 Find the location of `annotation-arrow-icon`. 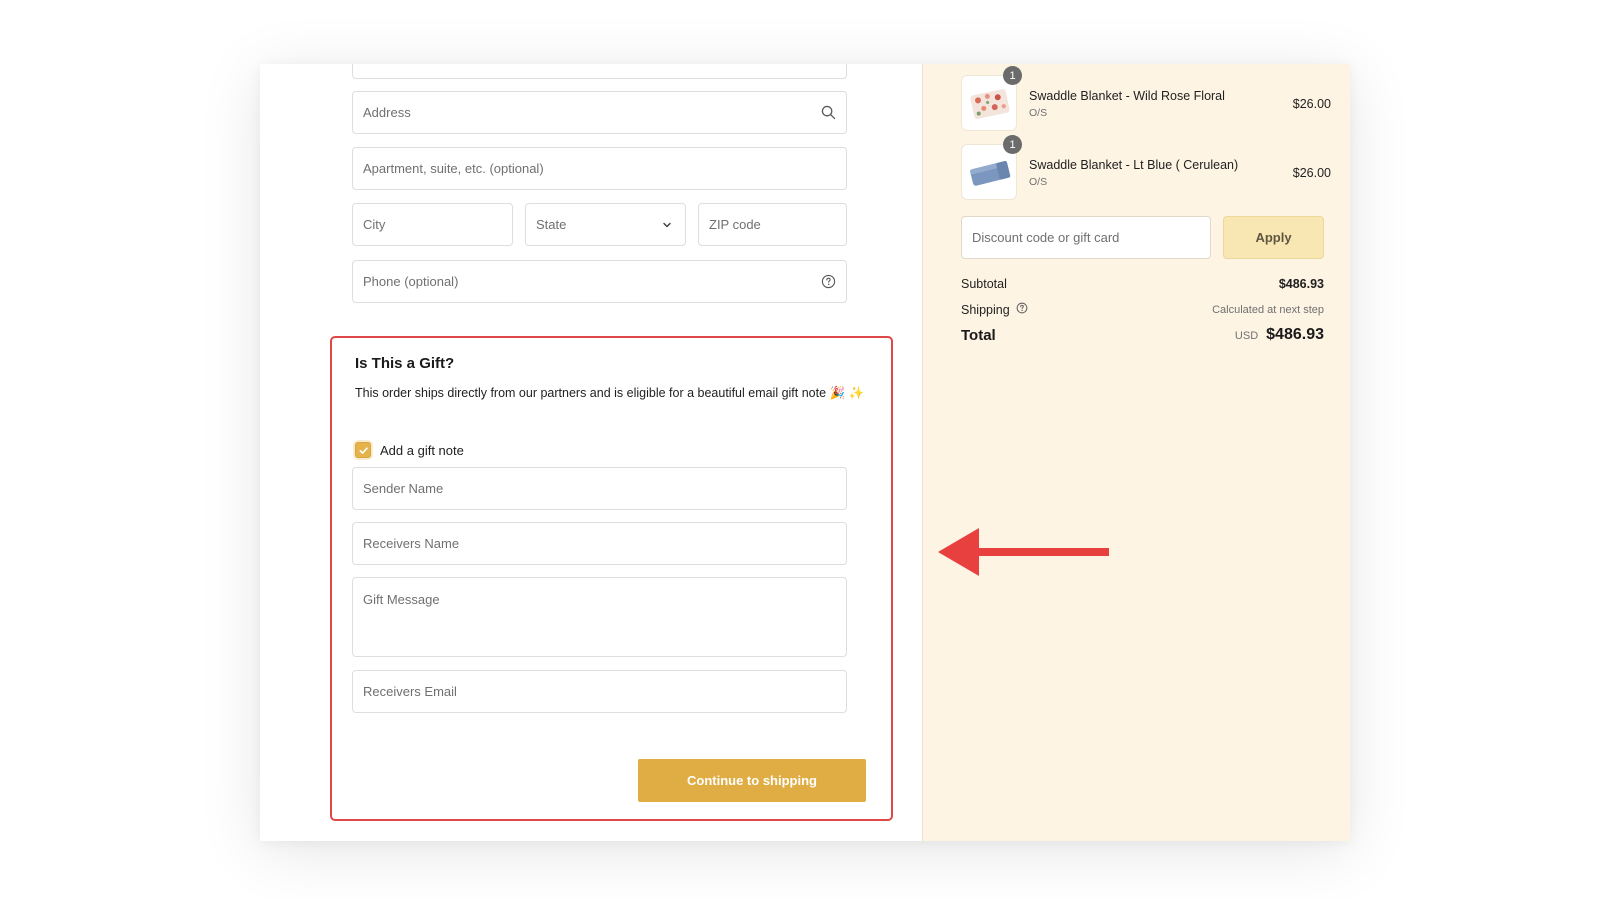

annotation-arrow-icon is located at coordinates (1023, 552).